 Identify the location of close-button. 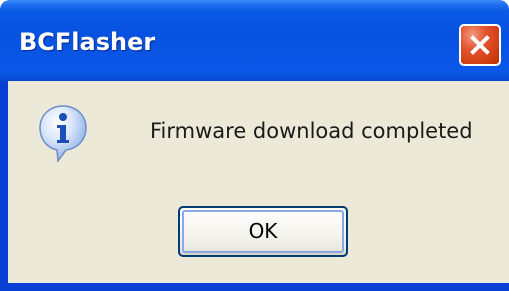
(480, 45).